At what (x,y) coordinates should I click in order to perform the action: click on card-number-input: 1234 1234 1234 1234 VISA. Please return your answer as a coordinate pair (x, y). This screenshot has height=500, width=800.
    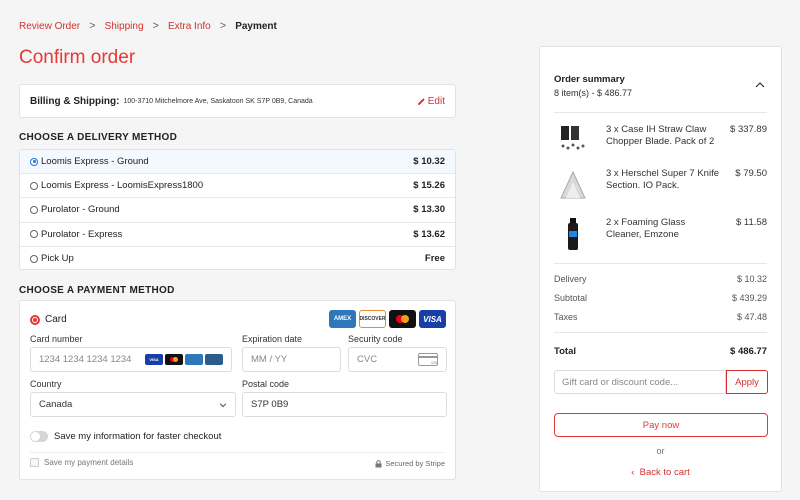
    Looking at the image, I should click on (131, 359).